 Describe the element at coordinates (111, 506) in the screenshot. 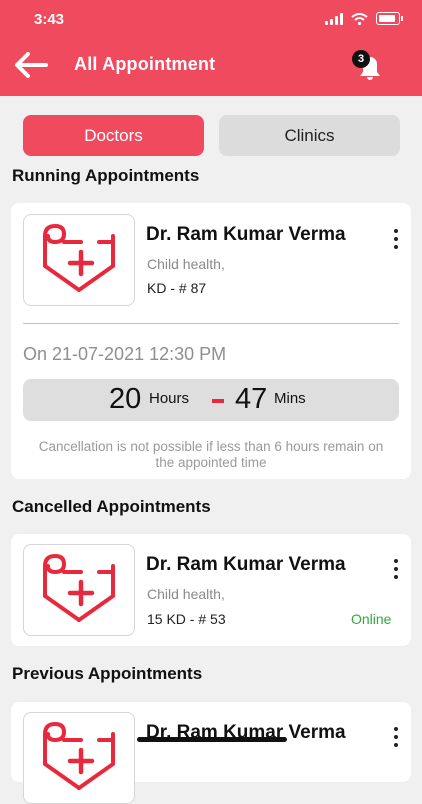

I see `section-title-cancelled: Cancelled Appointments` at that location.